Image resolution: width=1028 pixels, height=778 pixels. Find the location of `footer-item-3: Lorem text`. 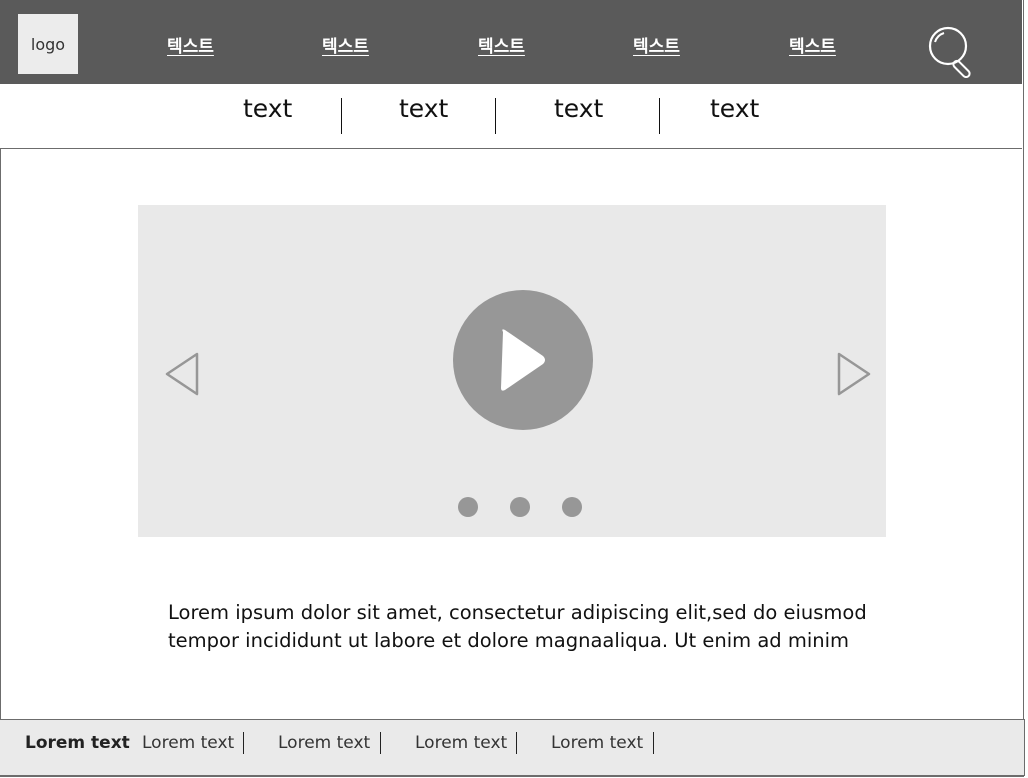

footer-item-3: Lorem text is located at coordinates (324, 743).